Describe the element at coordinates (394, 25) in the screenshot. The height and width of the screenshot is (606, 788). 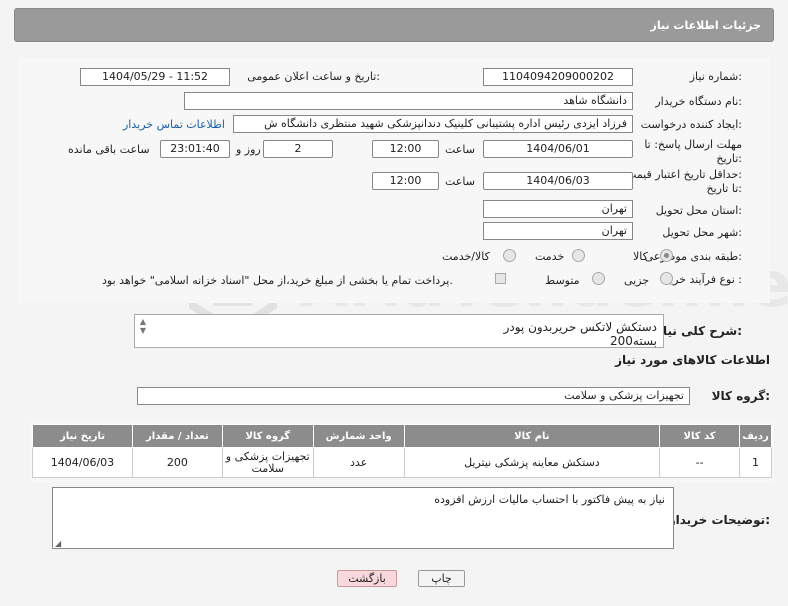
I see `page-header: جزئیات اطلاعات نیاز` at that location.